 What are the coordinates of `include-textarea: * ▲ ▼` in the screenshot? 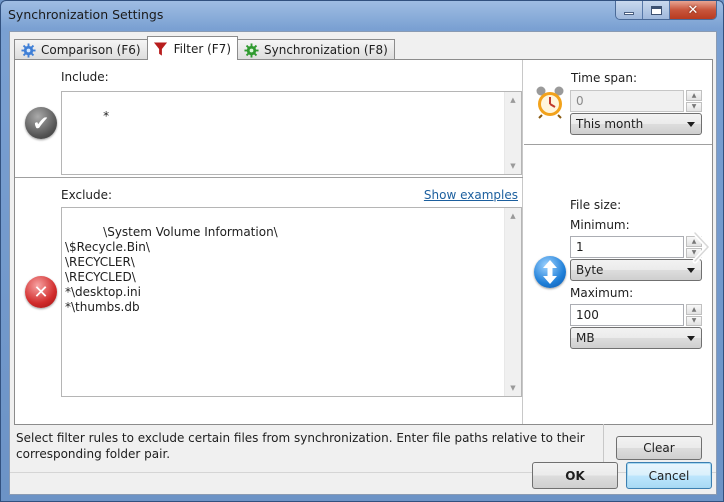 It's located at (291, 133).